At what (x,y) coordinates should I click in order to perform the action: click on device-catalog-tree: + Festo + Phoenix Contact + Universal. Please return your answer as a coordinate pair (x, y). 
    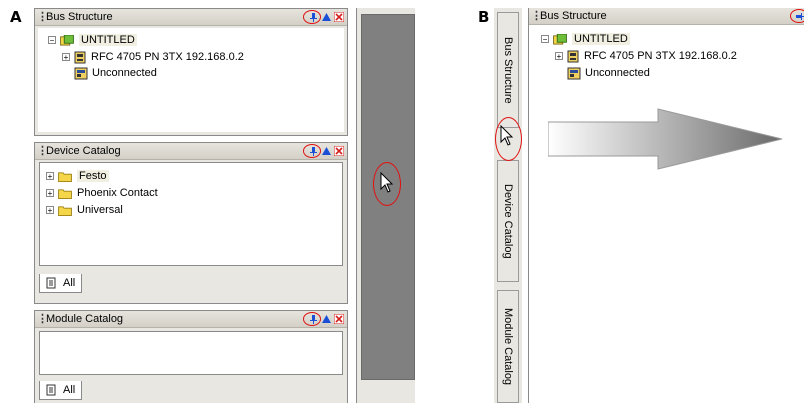
    Looking at the image, I should click on (191, 214).